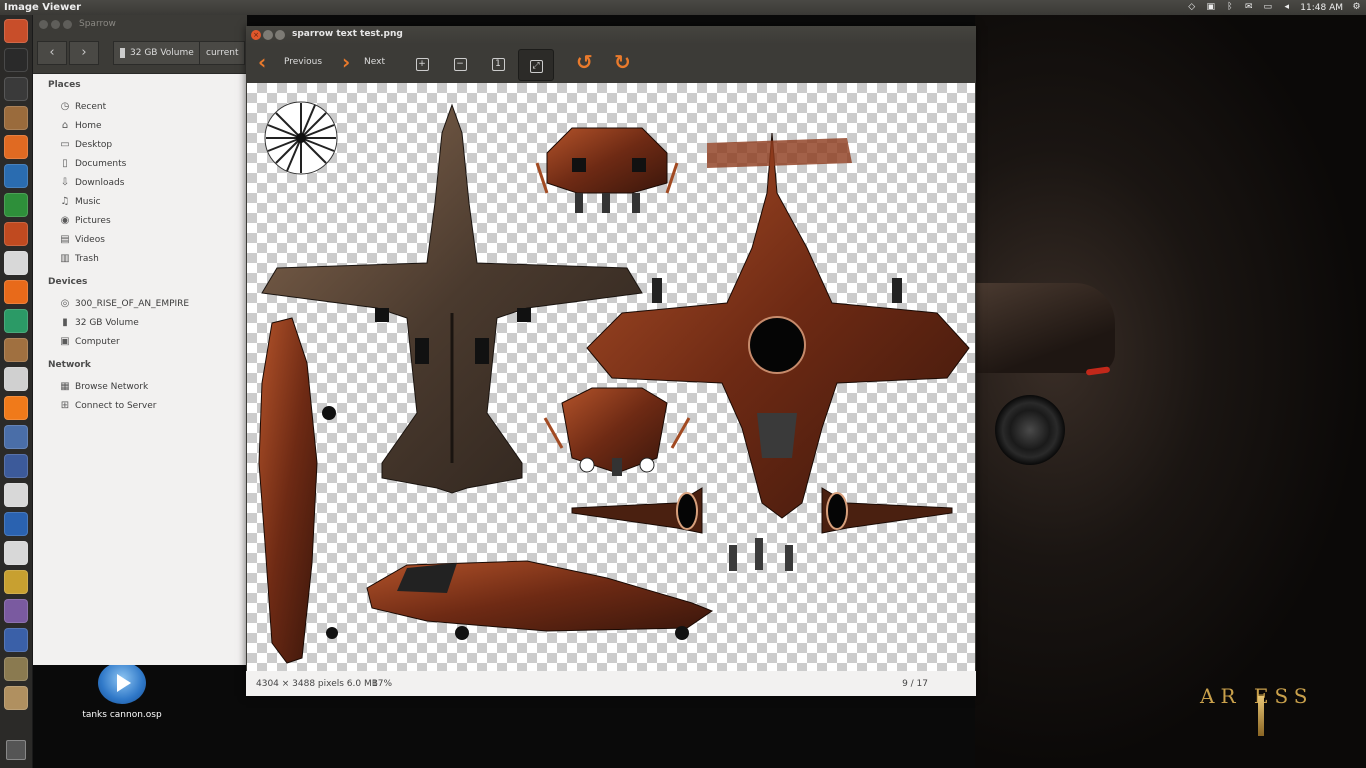 Image resolution: width=1366 pixels, height=768 pixels. What do you see at coordinates (347, 34) in the screenshot?
I see `image-viewer-title: sparrow text test.png` at bounding box center [347, 34].